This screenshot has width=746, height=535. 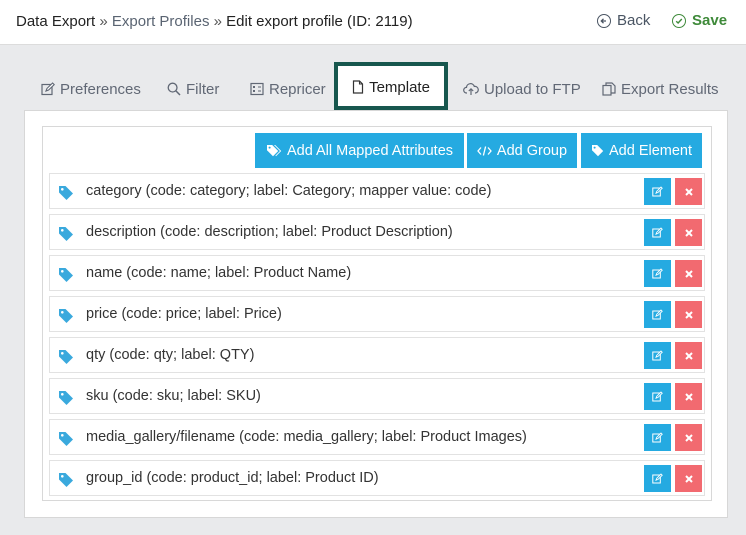 What do you see at coordinates (484, 150) in the screenshot?
I see `code-icon` at bounding box center [484, 150].